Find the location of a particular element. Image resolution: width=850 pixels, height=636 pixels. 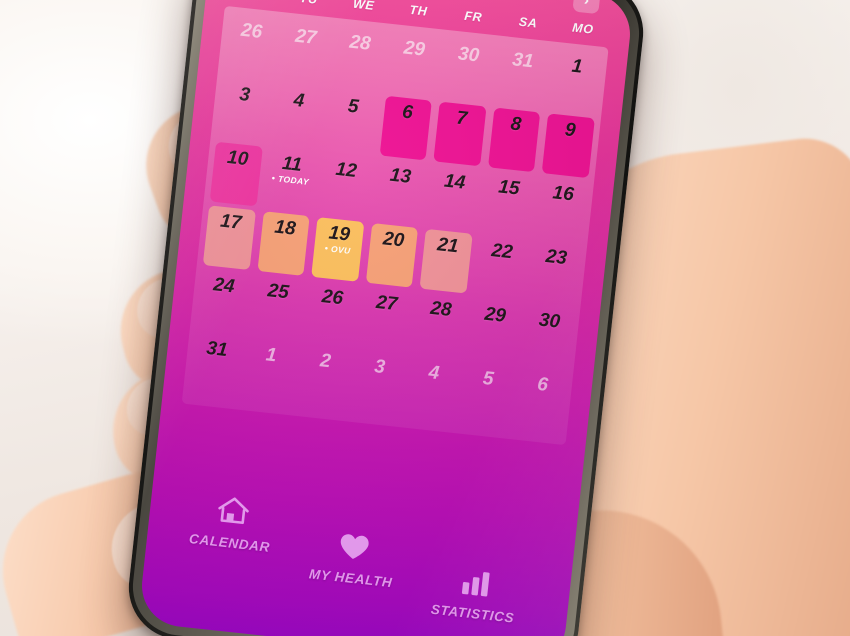

calendar-day-cell: 21 is located at coordinates (446, 261).